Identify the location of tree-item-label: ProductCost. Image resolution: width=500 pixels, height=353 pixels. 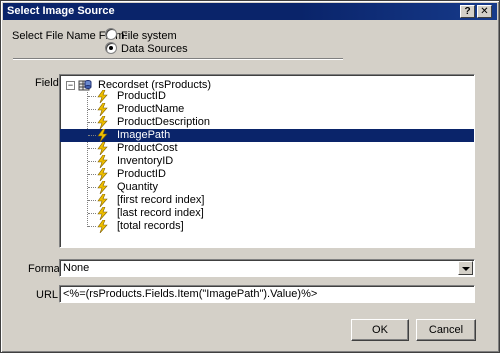
(147, 148).